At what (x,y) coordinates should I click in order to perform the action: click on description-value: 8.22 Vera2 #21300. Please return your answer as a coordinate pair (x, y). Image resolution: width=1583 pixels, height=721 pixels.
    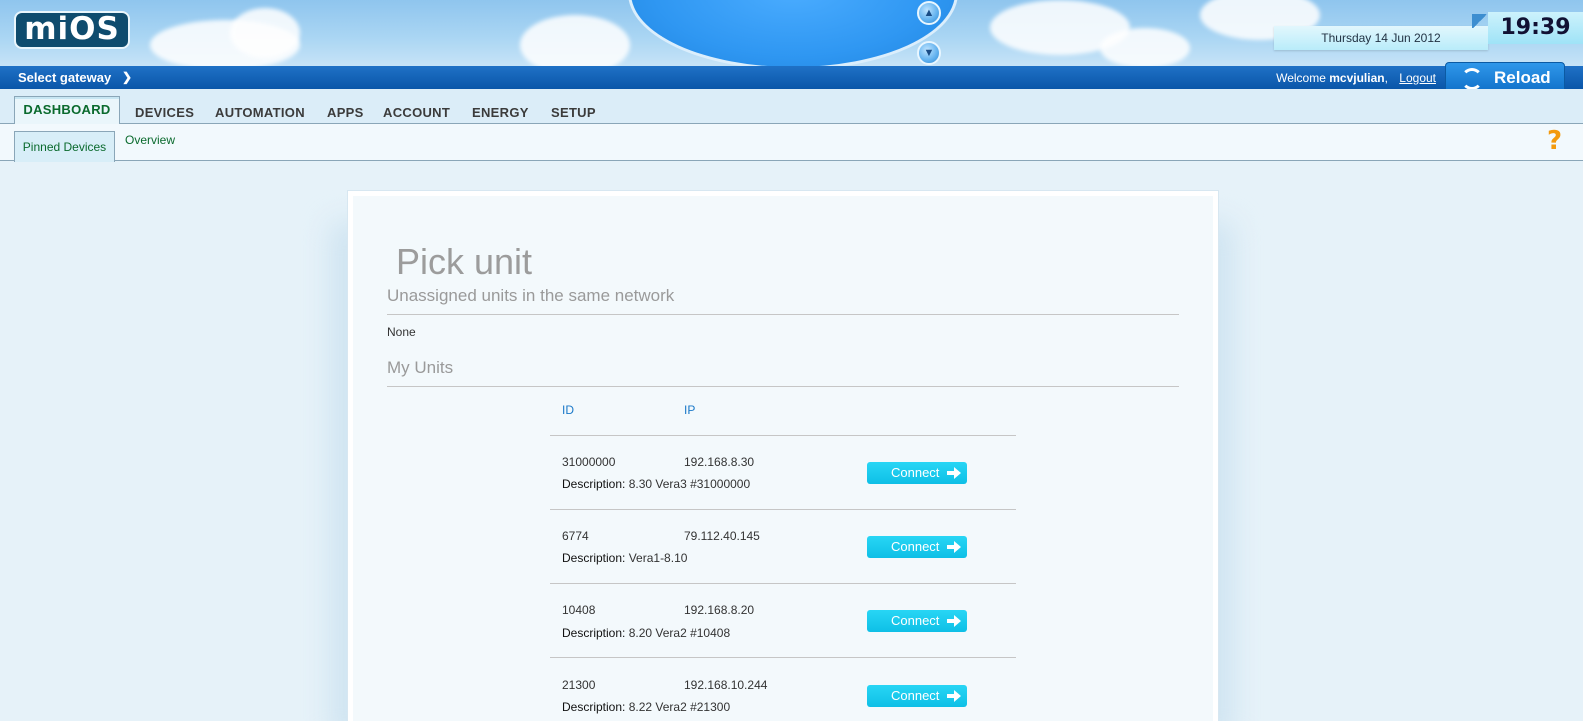
    Looking at the image, I should click on (679, 707).